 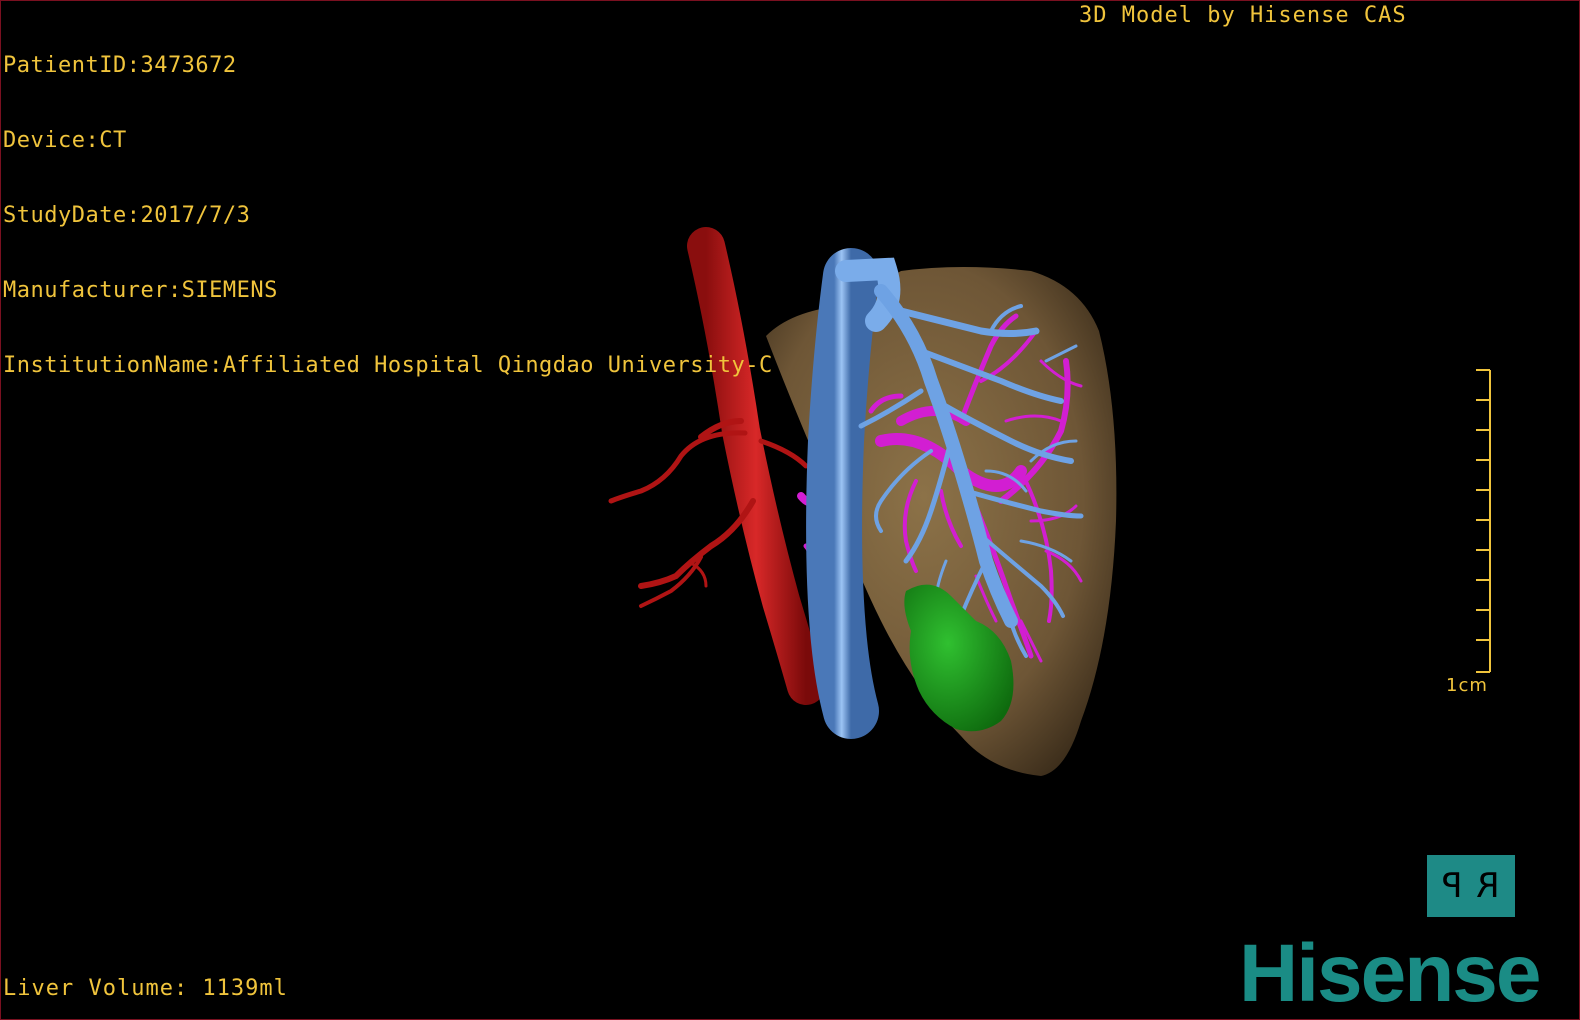 What do you see at coordinates (1390, 973) in the screenshot?
I see `hisense-logo: Hisense` at bounding box center [1390, 973].